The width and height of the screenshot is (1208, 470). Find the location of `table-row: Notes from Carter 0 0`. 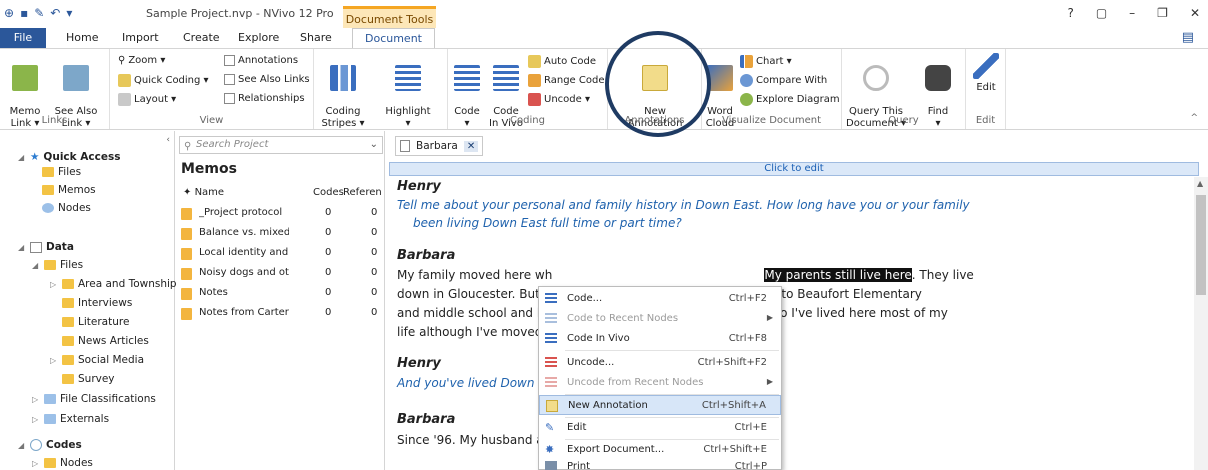

table-row: Notes from Carter 0 0 is located at coordinates (280, 314).